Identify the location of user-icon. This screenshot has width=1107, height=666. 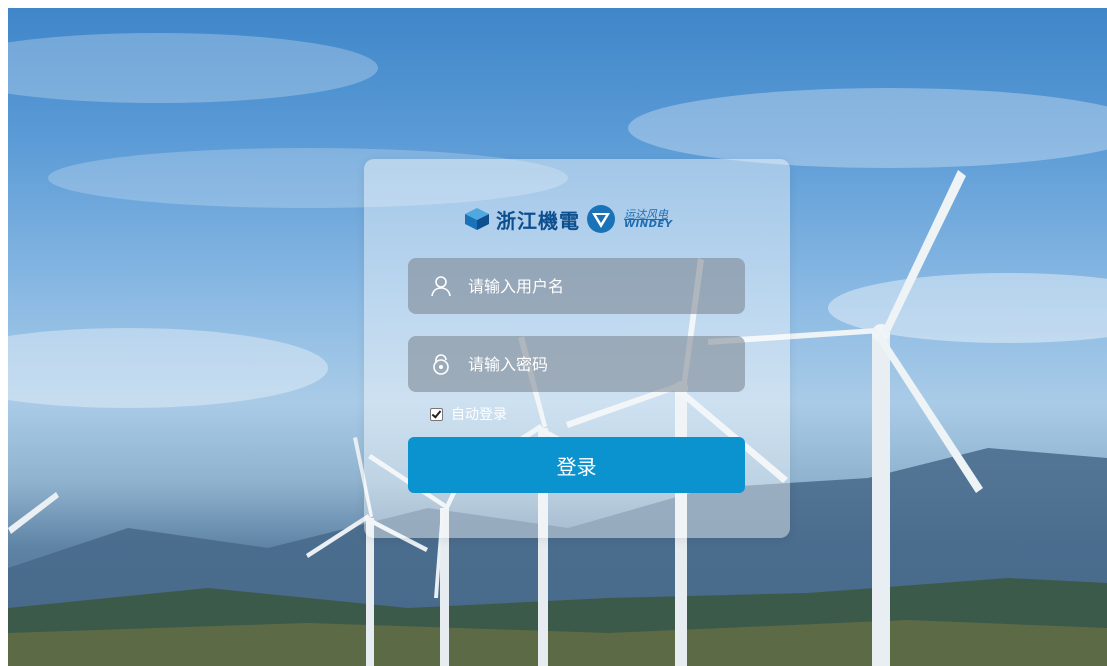
(441, 286).